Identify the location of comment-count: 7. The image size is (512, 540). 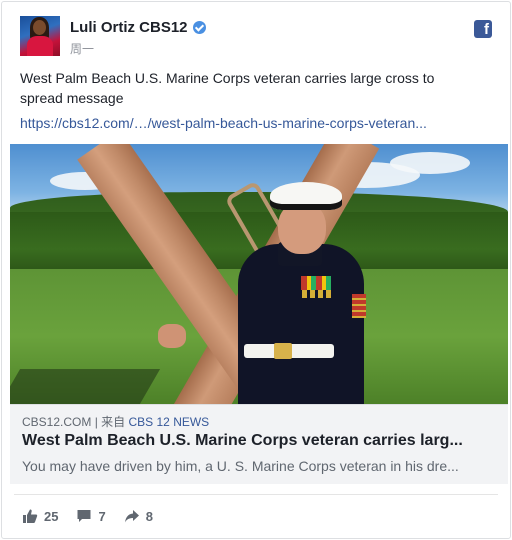
(102, 516).